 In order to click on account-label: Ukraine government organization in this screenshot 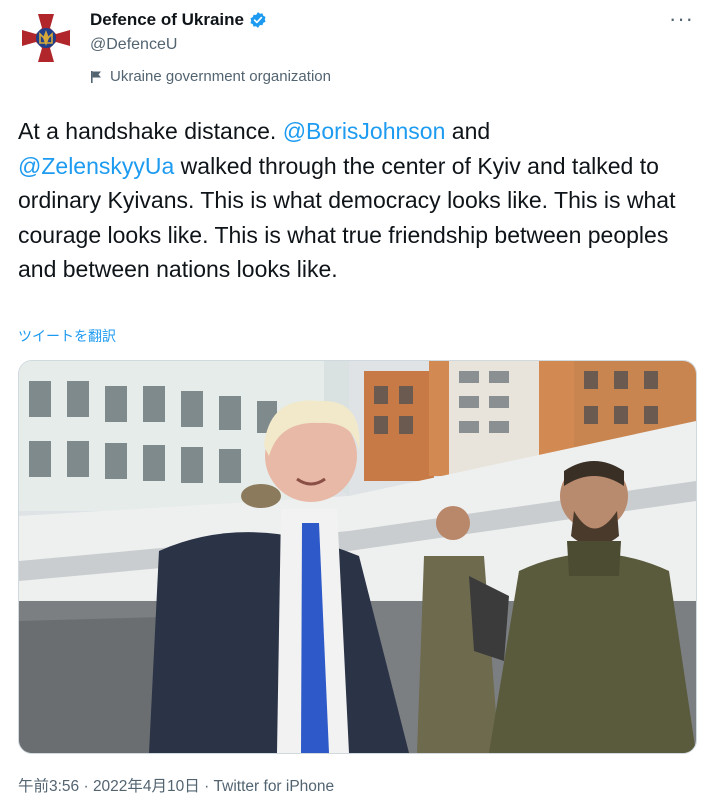, I will do `click(210, 76)`.